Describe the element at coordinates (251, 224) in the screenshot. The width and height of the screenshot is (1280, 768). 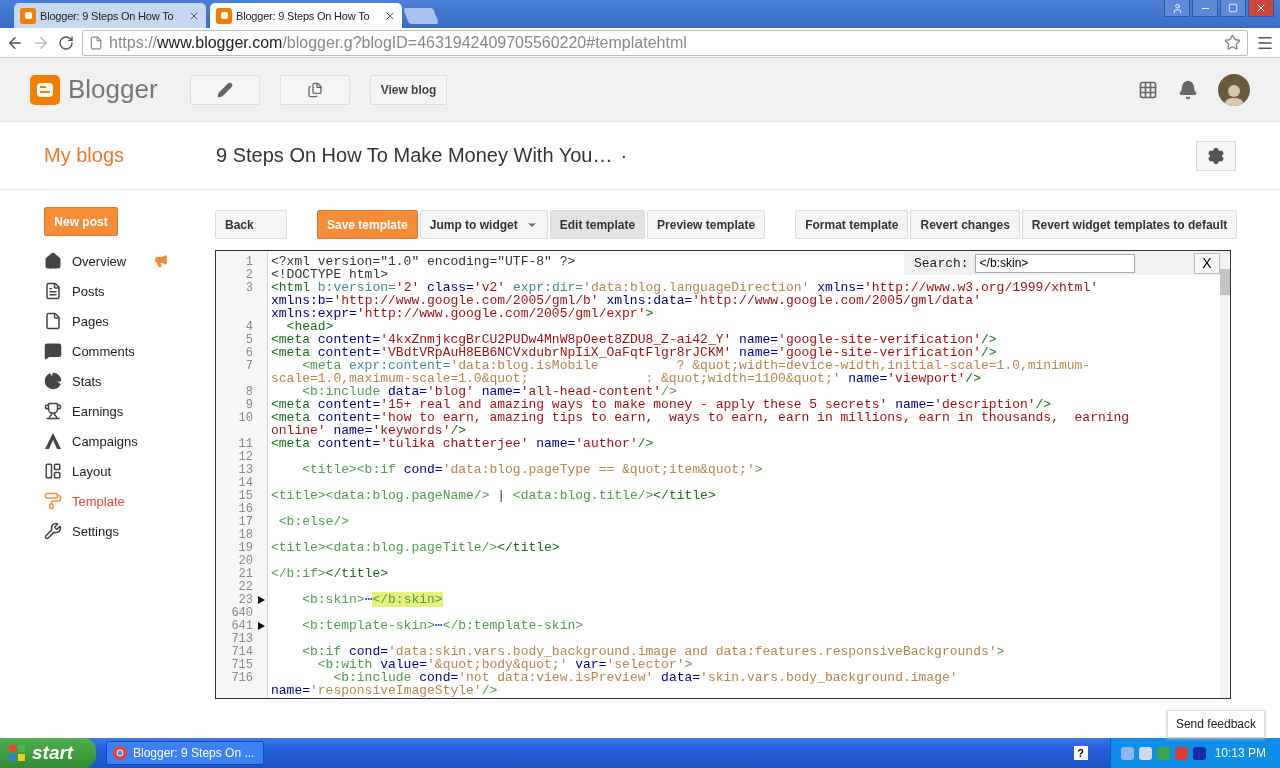
I see `toolbar-button: Back` at that location.